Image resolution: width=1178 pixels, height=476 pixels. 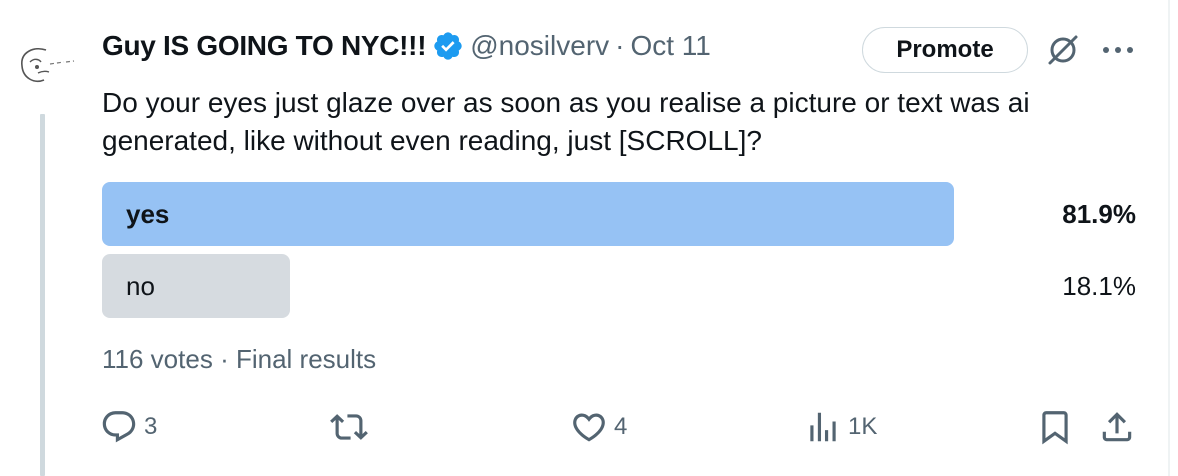 I want to click on poll-option-no: no 18.1%, so click(x=622, y=286).